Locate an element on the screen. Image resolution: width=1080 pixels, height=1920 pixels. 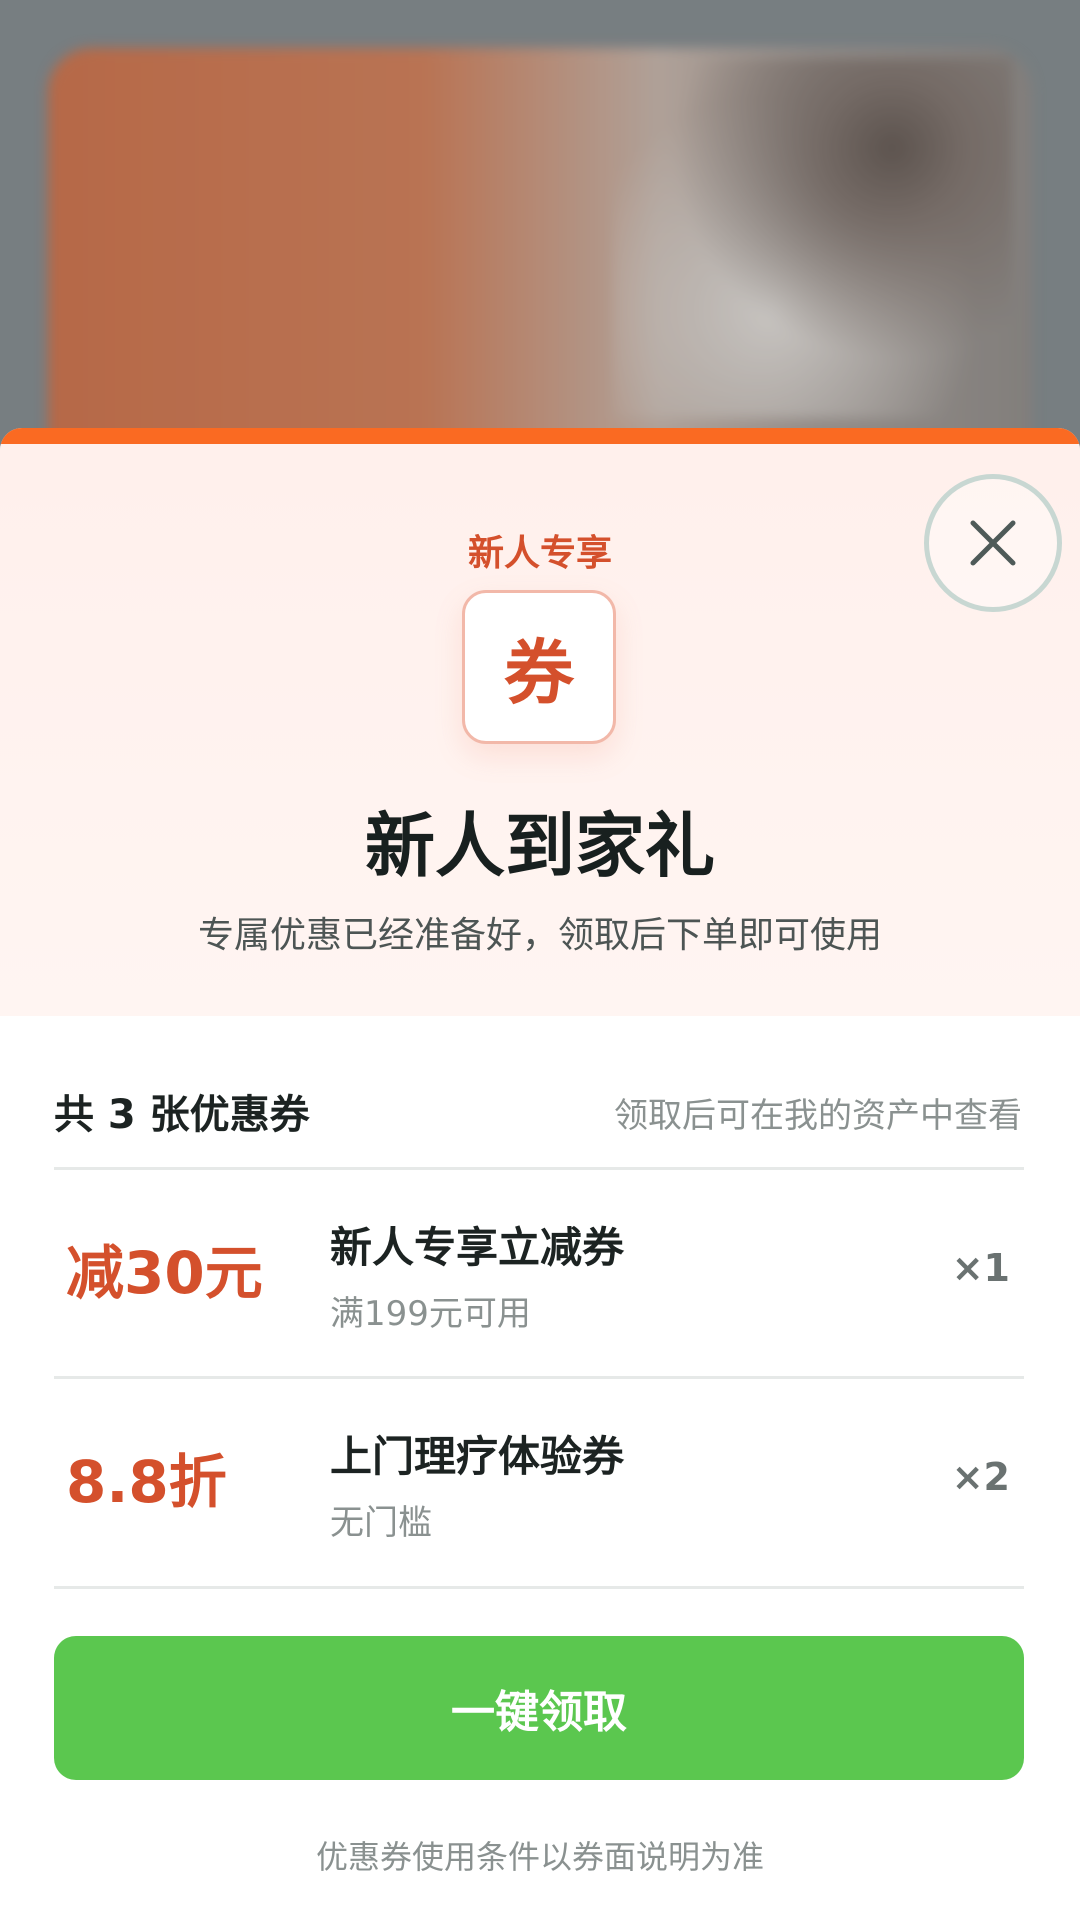
eyebrow-label: 新人专享 is located at coordinates (539, 553).